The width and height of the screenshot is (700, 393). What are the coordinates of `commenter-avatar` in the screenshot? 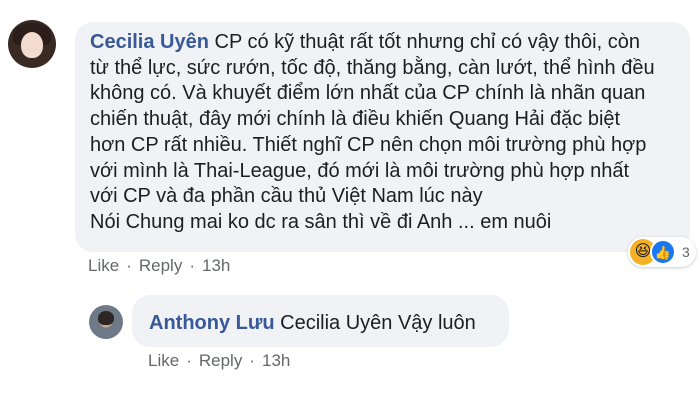 It's located at (32, 44).